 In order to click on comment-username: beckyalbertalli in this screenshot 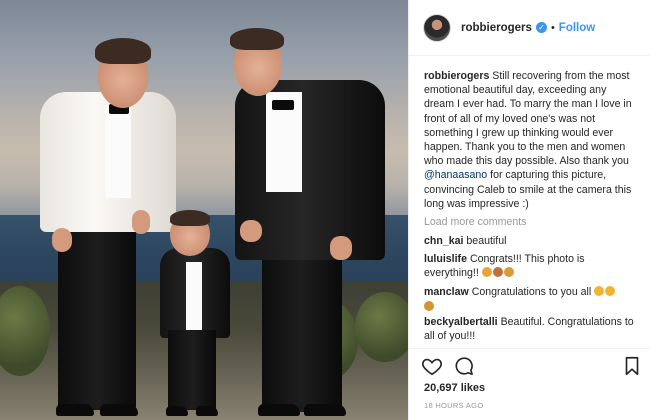, I will do `click(461, 322)`.